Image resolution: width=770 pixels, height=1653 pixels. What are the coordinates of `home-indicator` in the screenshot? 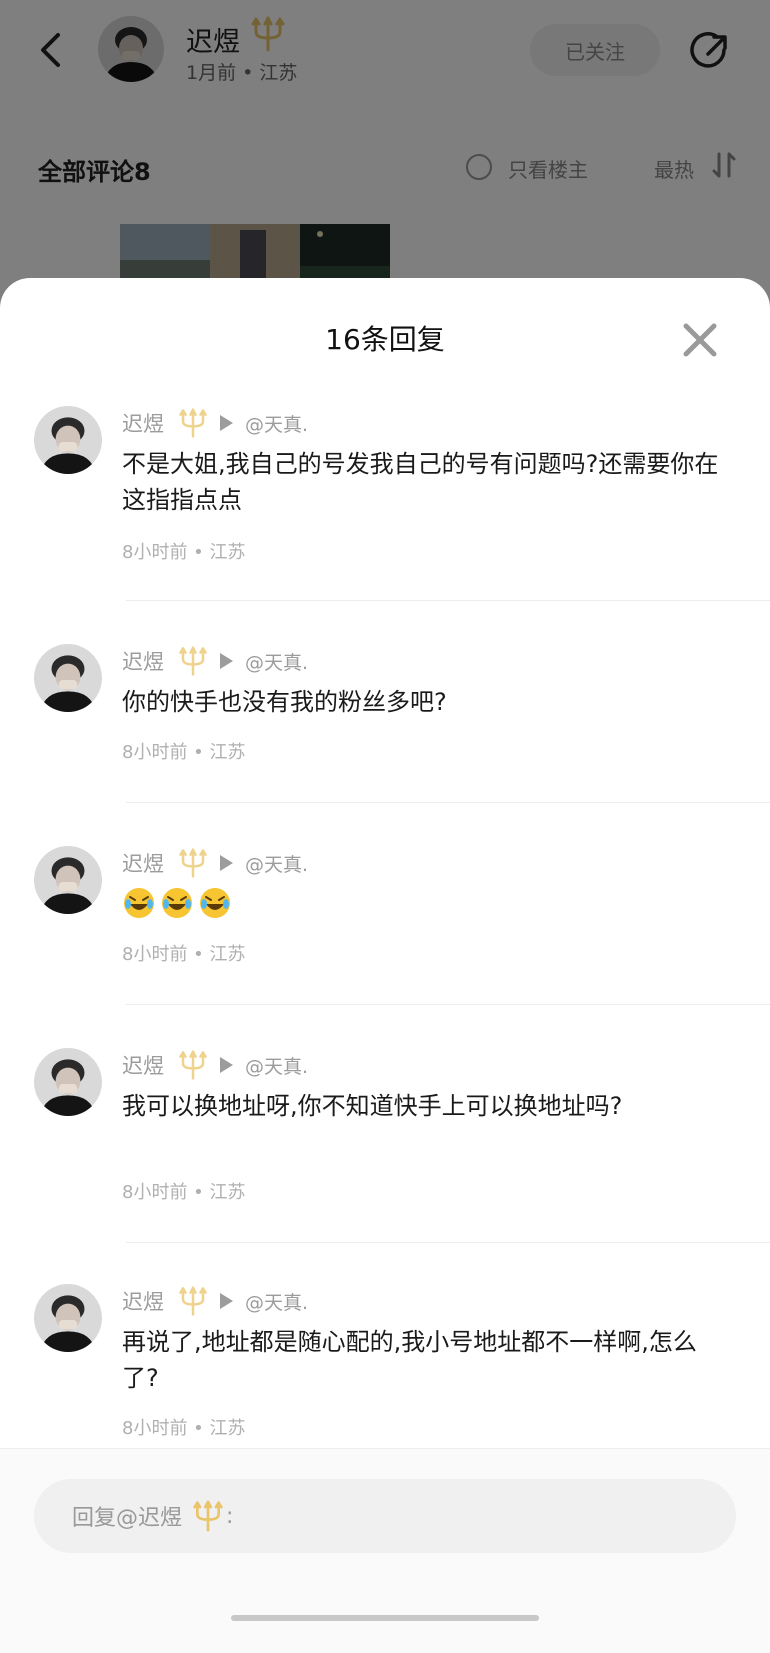 It's located at (385, 1618).